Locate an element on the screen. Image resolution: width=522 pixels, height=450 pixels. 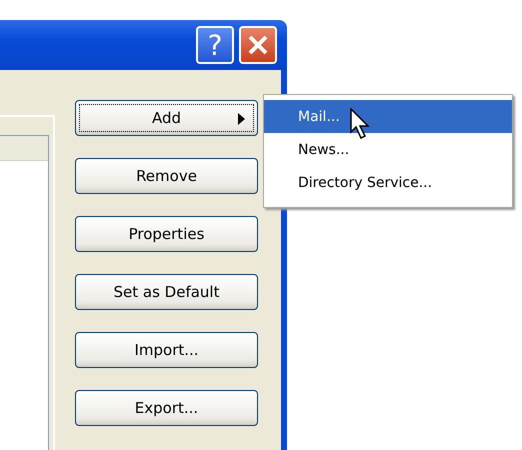
close-button is located at coordinates (258, 45).